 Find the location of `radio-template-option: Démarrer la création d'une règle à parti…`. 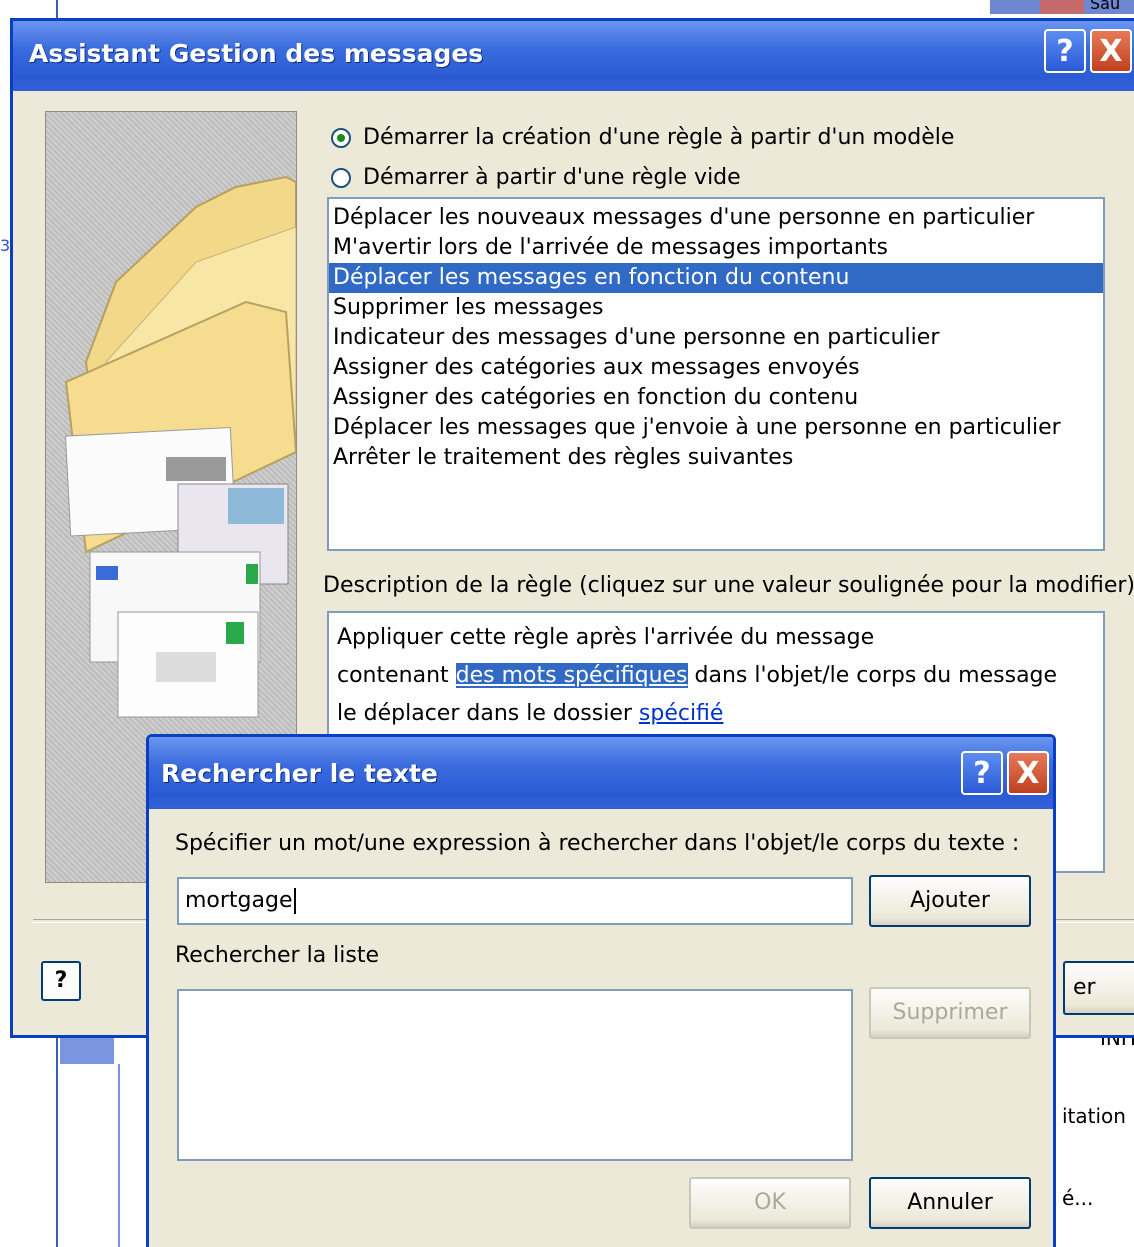

radio-template-option: Démarrer la création d'une règle à parti… is located at coordinates (642, 137).